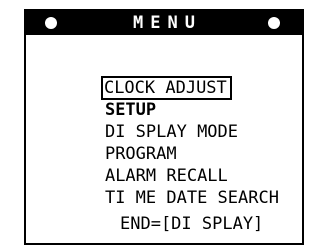 This screenshot has width=320, height=252. Describe the element at coordinates (191, 198) in the screenshot. I see `menu-item-label: TI ME DATE SEARCH` at that location.